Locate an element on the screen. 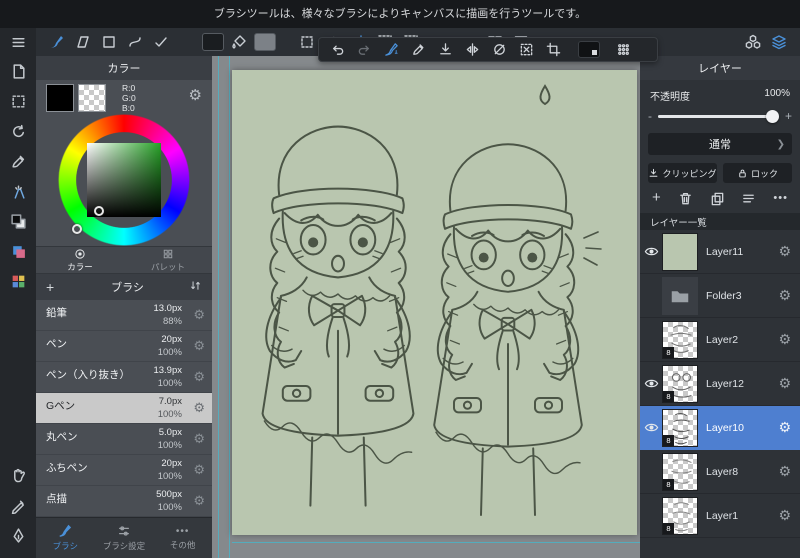 The height and width of the screenshot is (558, 800). brush-row: ふちペン 20px 100% ⚙ is located at coordinates (124, 470).